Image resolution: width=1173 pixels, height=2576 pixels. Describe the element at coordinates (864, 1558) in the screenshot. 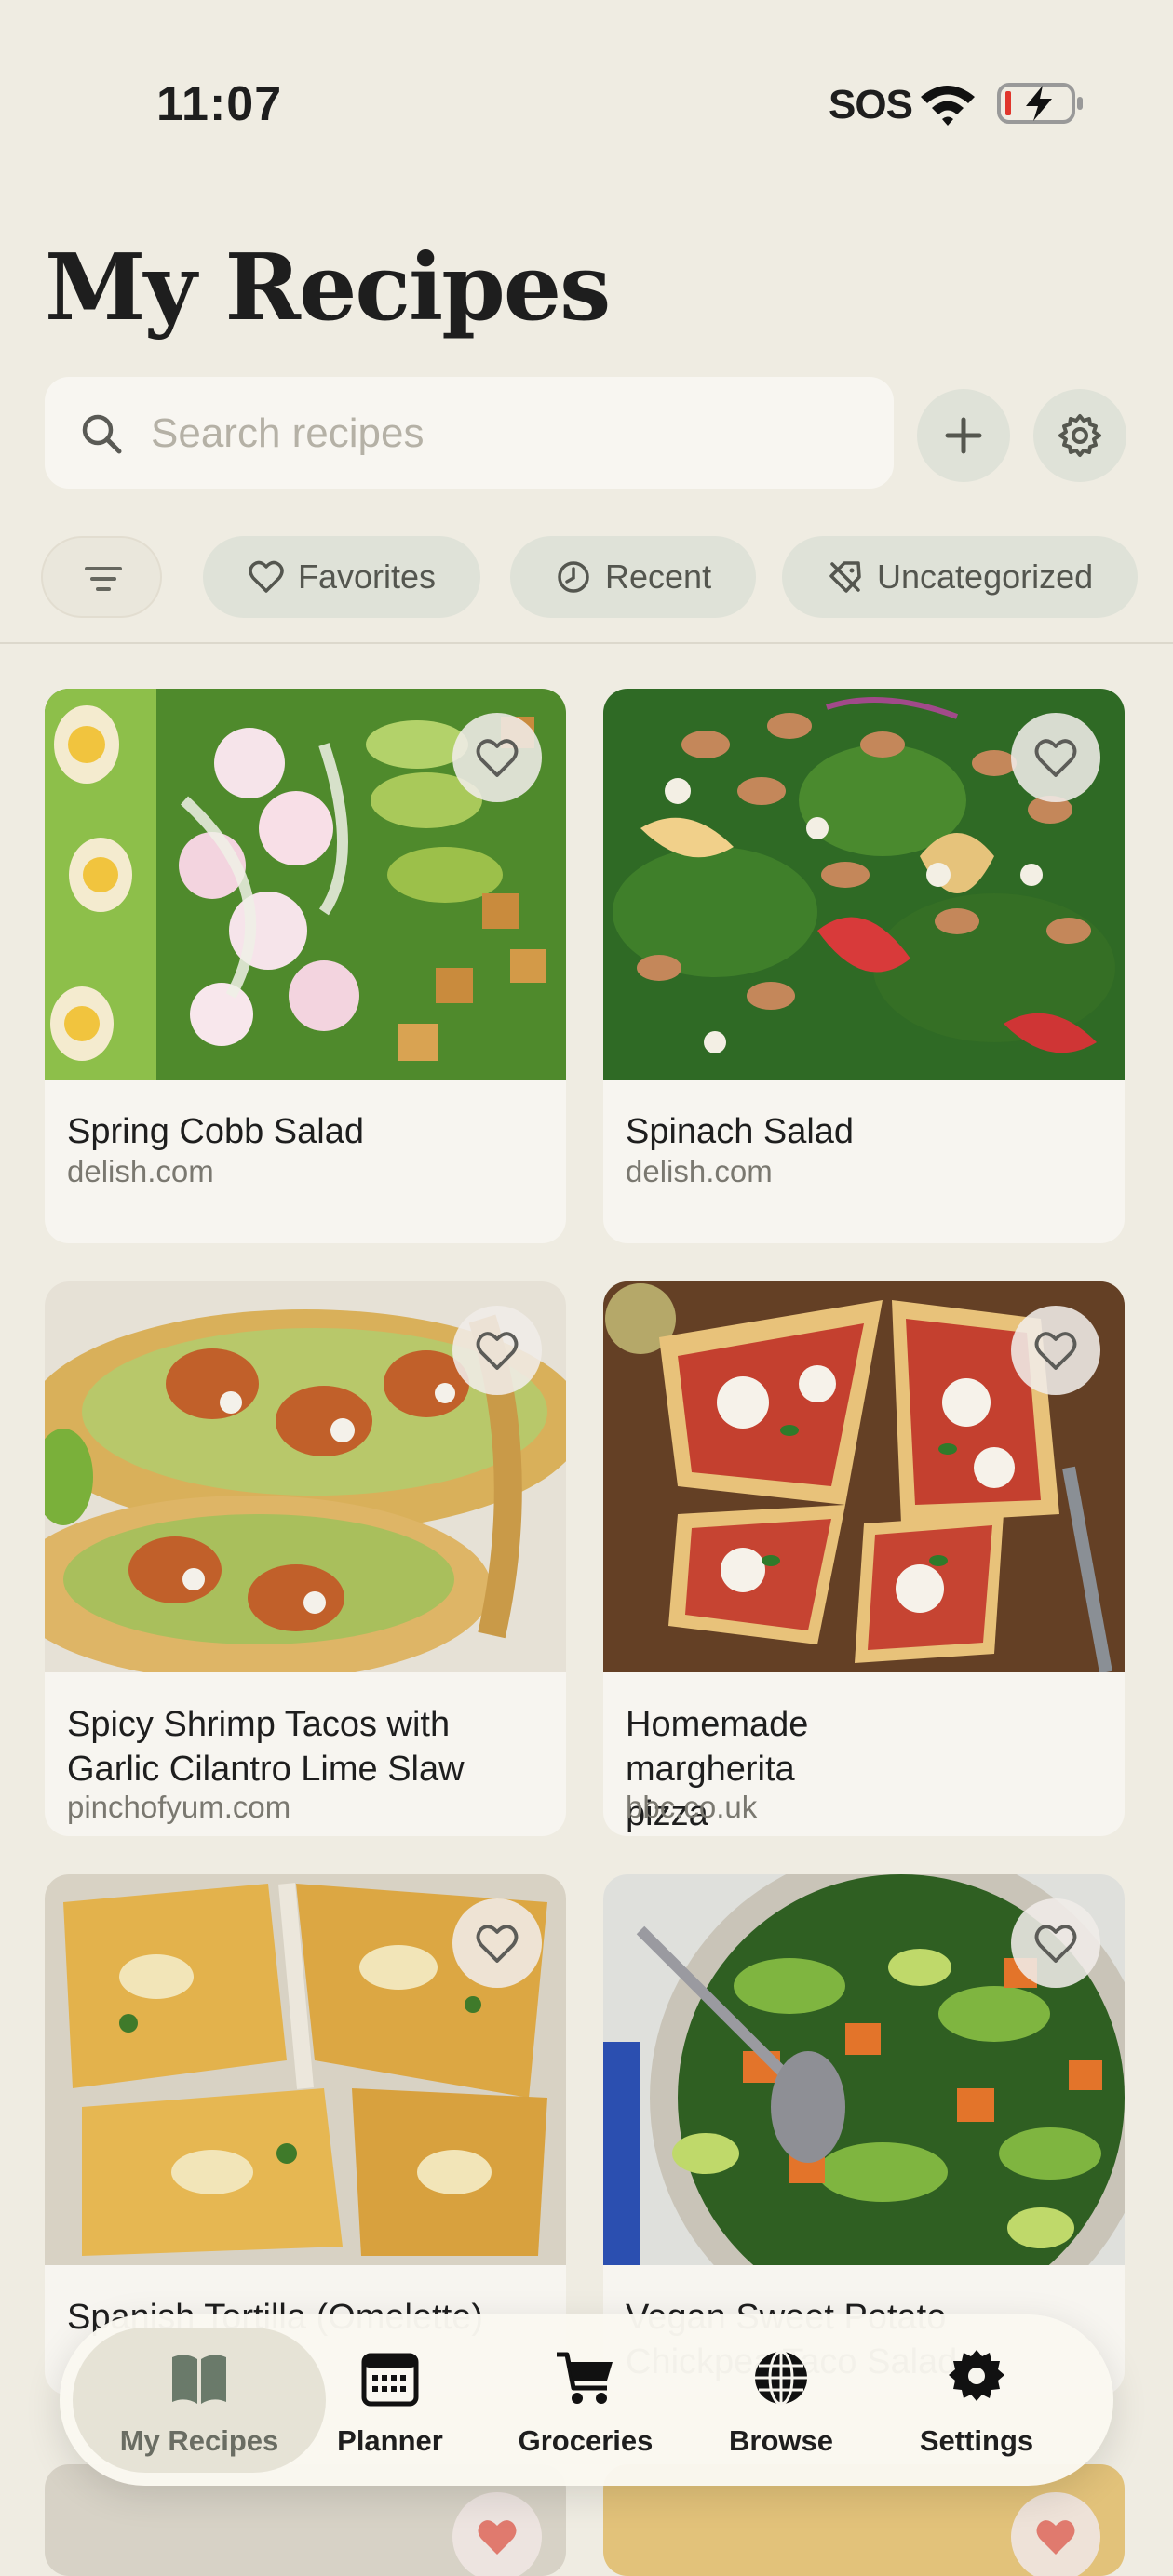

I see `recipe-card: Homemade margherita pizza bbc.co.uk` at that location.